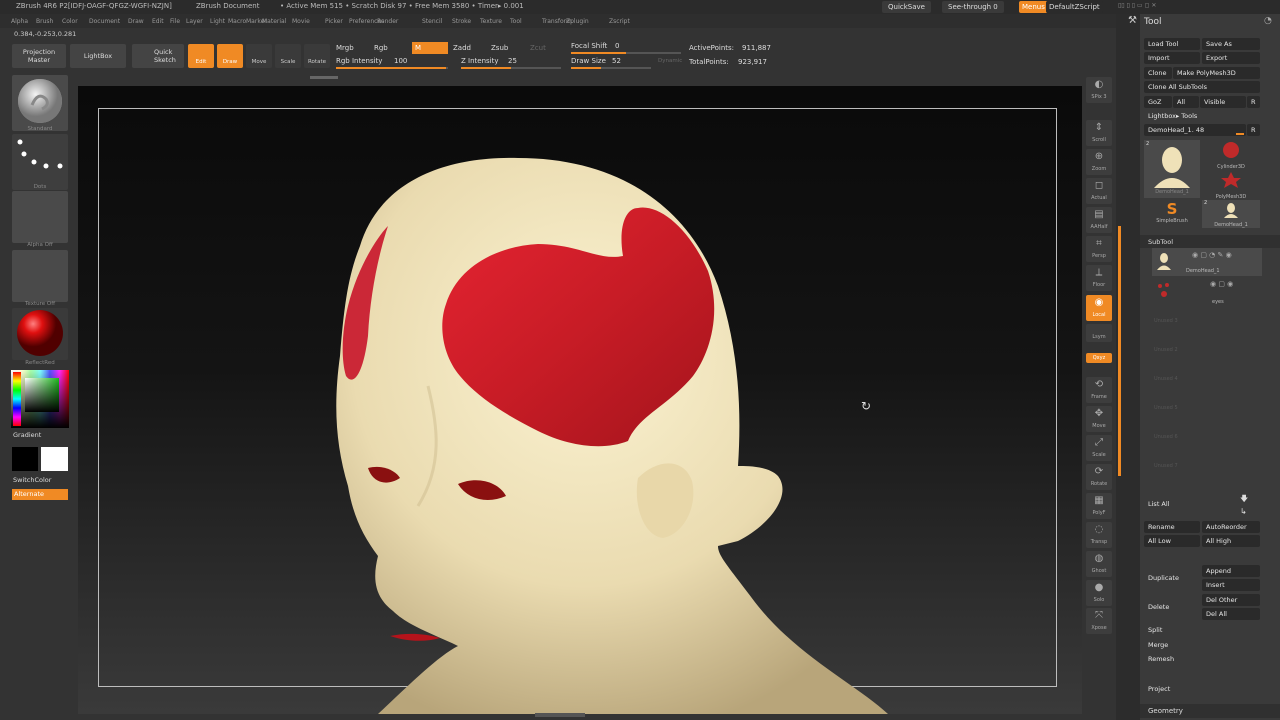  I want to click on material-thumbnail, so click(40, 334).